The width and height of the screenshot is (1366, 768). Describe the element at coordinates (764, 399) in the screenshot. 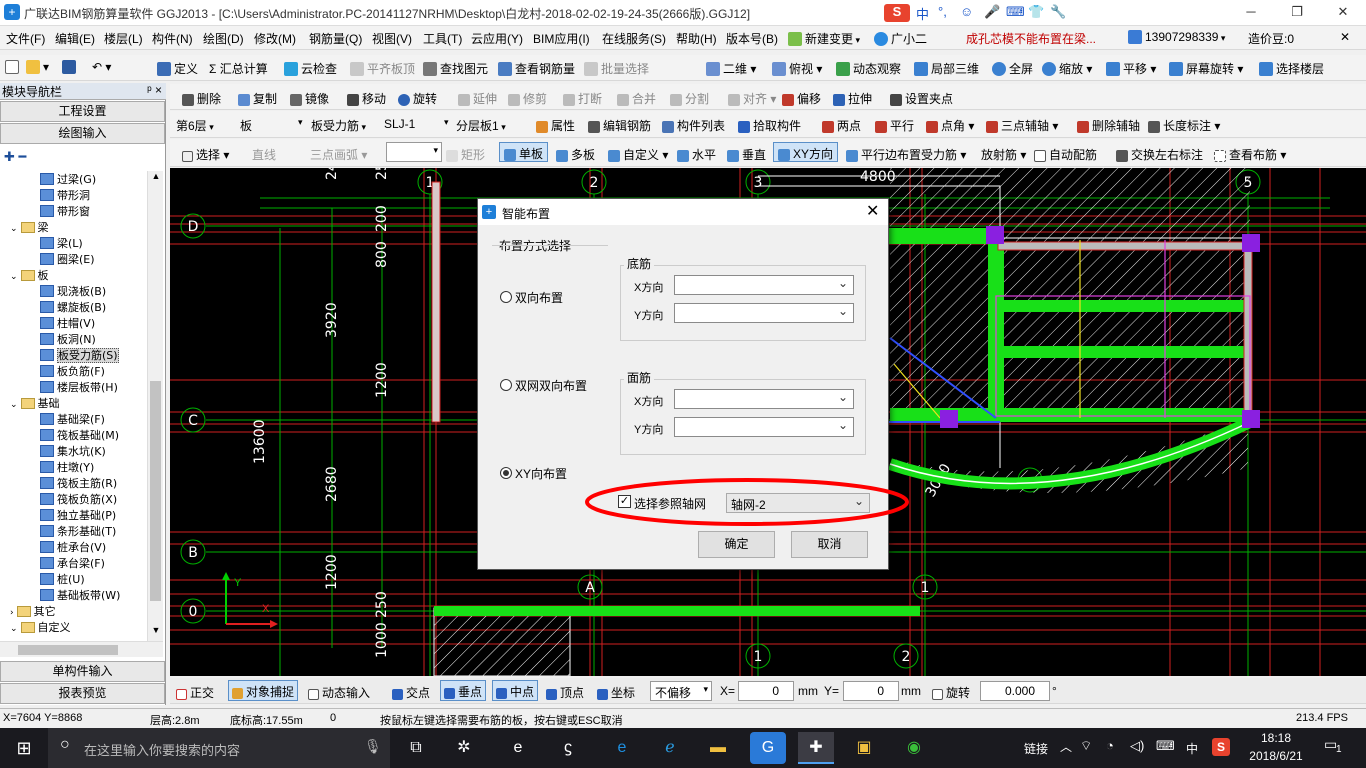

I see `top-x-combo` at that location.